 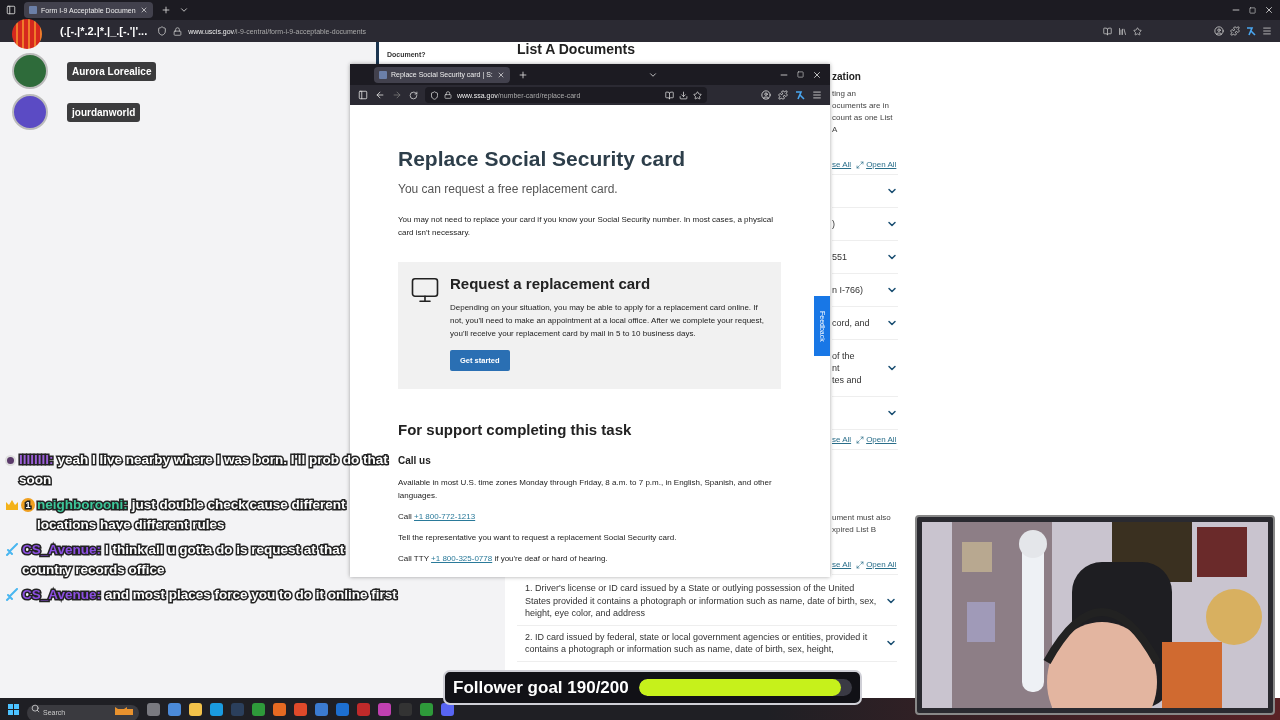 What do you see at coordinates (13, 709) in the screenshot?
I see `windows-icon` at bounding box center [13, 709].